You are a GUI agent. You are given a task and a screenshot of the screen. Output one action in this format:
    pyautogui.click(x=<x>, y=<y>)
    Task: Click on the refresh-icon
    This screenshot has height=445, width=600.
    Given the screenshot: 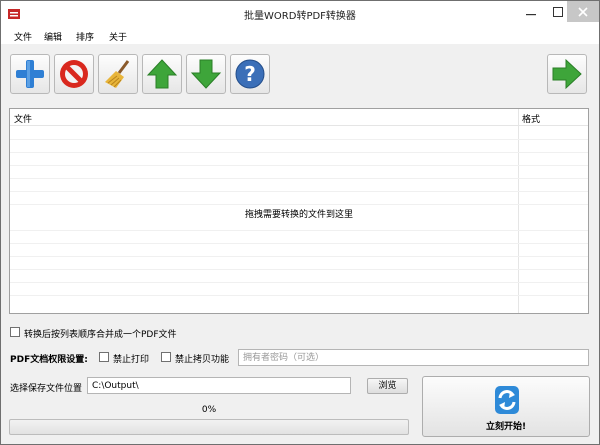 What is the action you would take?
    pyautogui.click(x=507, y=400)
    